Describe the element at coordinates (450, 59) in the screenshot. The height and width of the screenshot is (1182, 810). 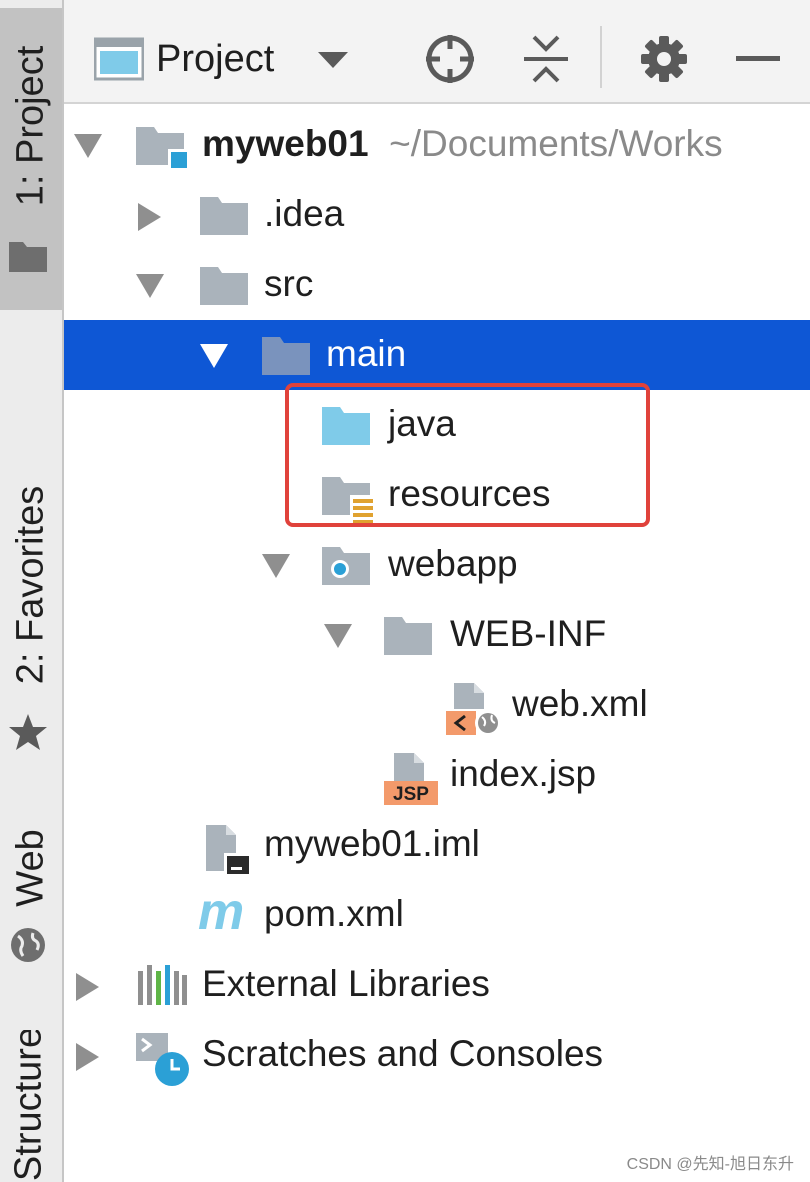
I see `locate-target-icon` at that location.